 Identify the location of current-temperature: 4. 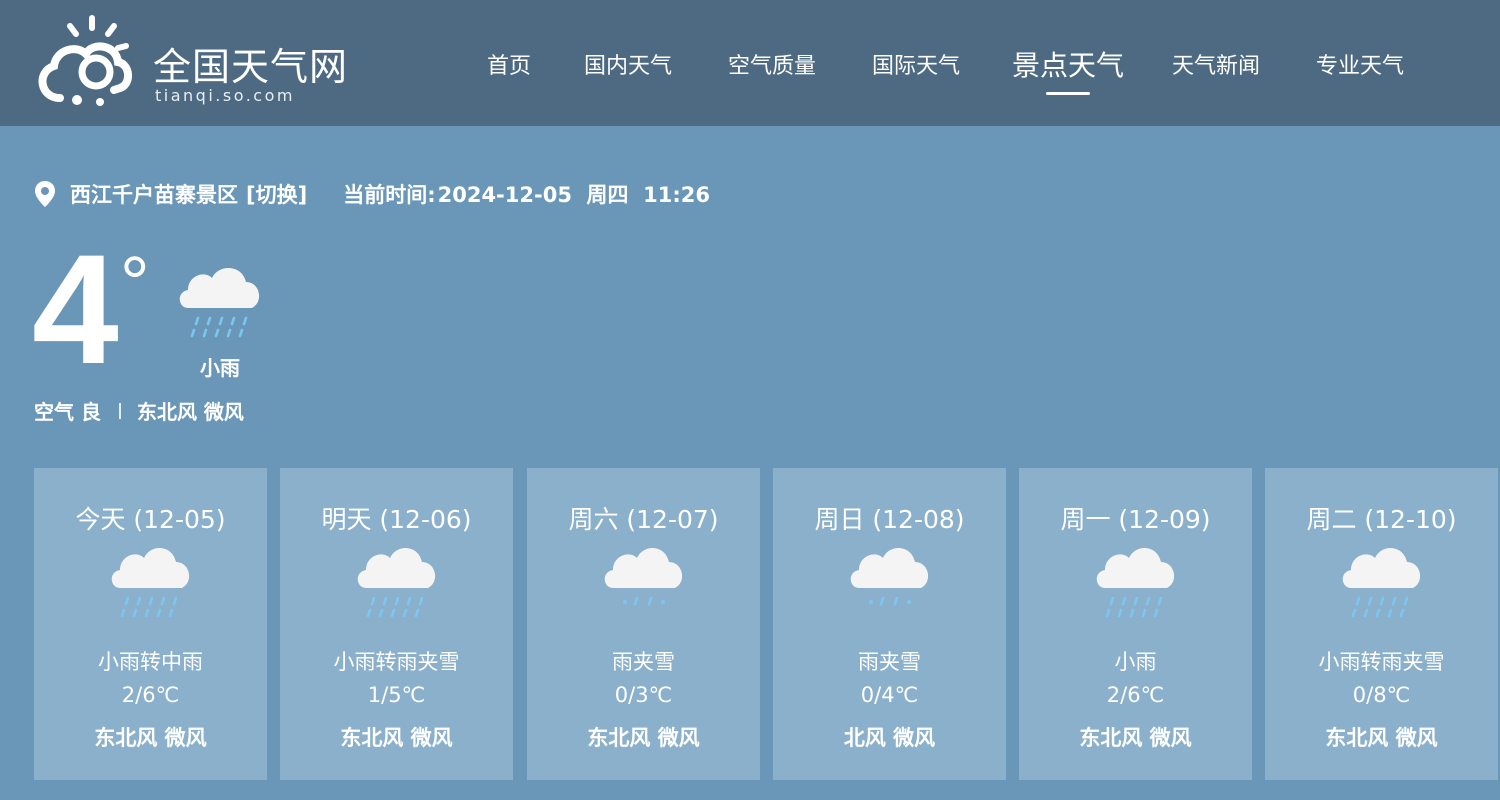
(75, 310).